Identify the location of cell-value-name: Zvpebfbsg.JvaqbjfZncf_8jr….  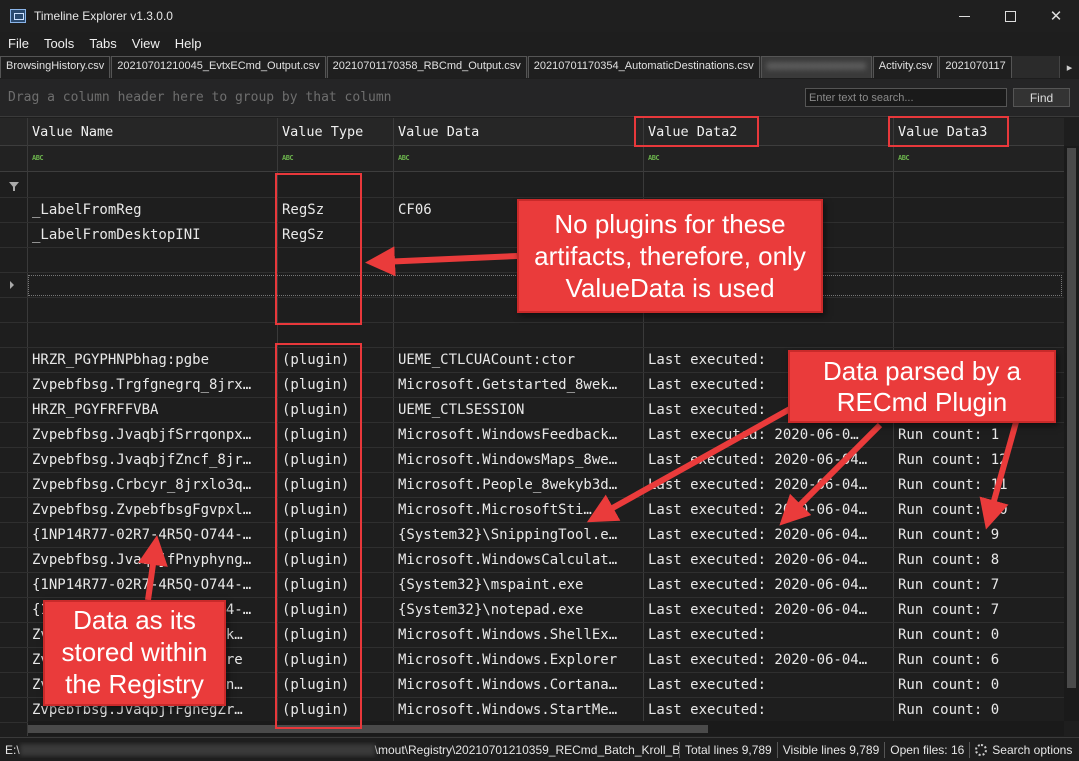
(153, 460).